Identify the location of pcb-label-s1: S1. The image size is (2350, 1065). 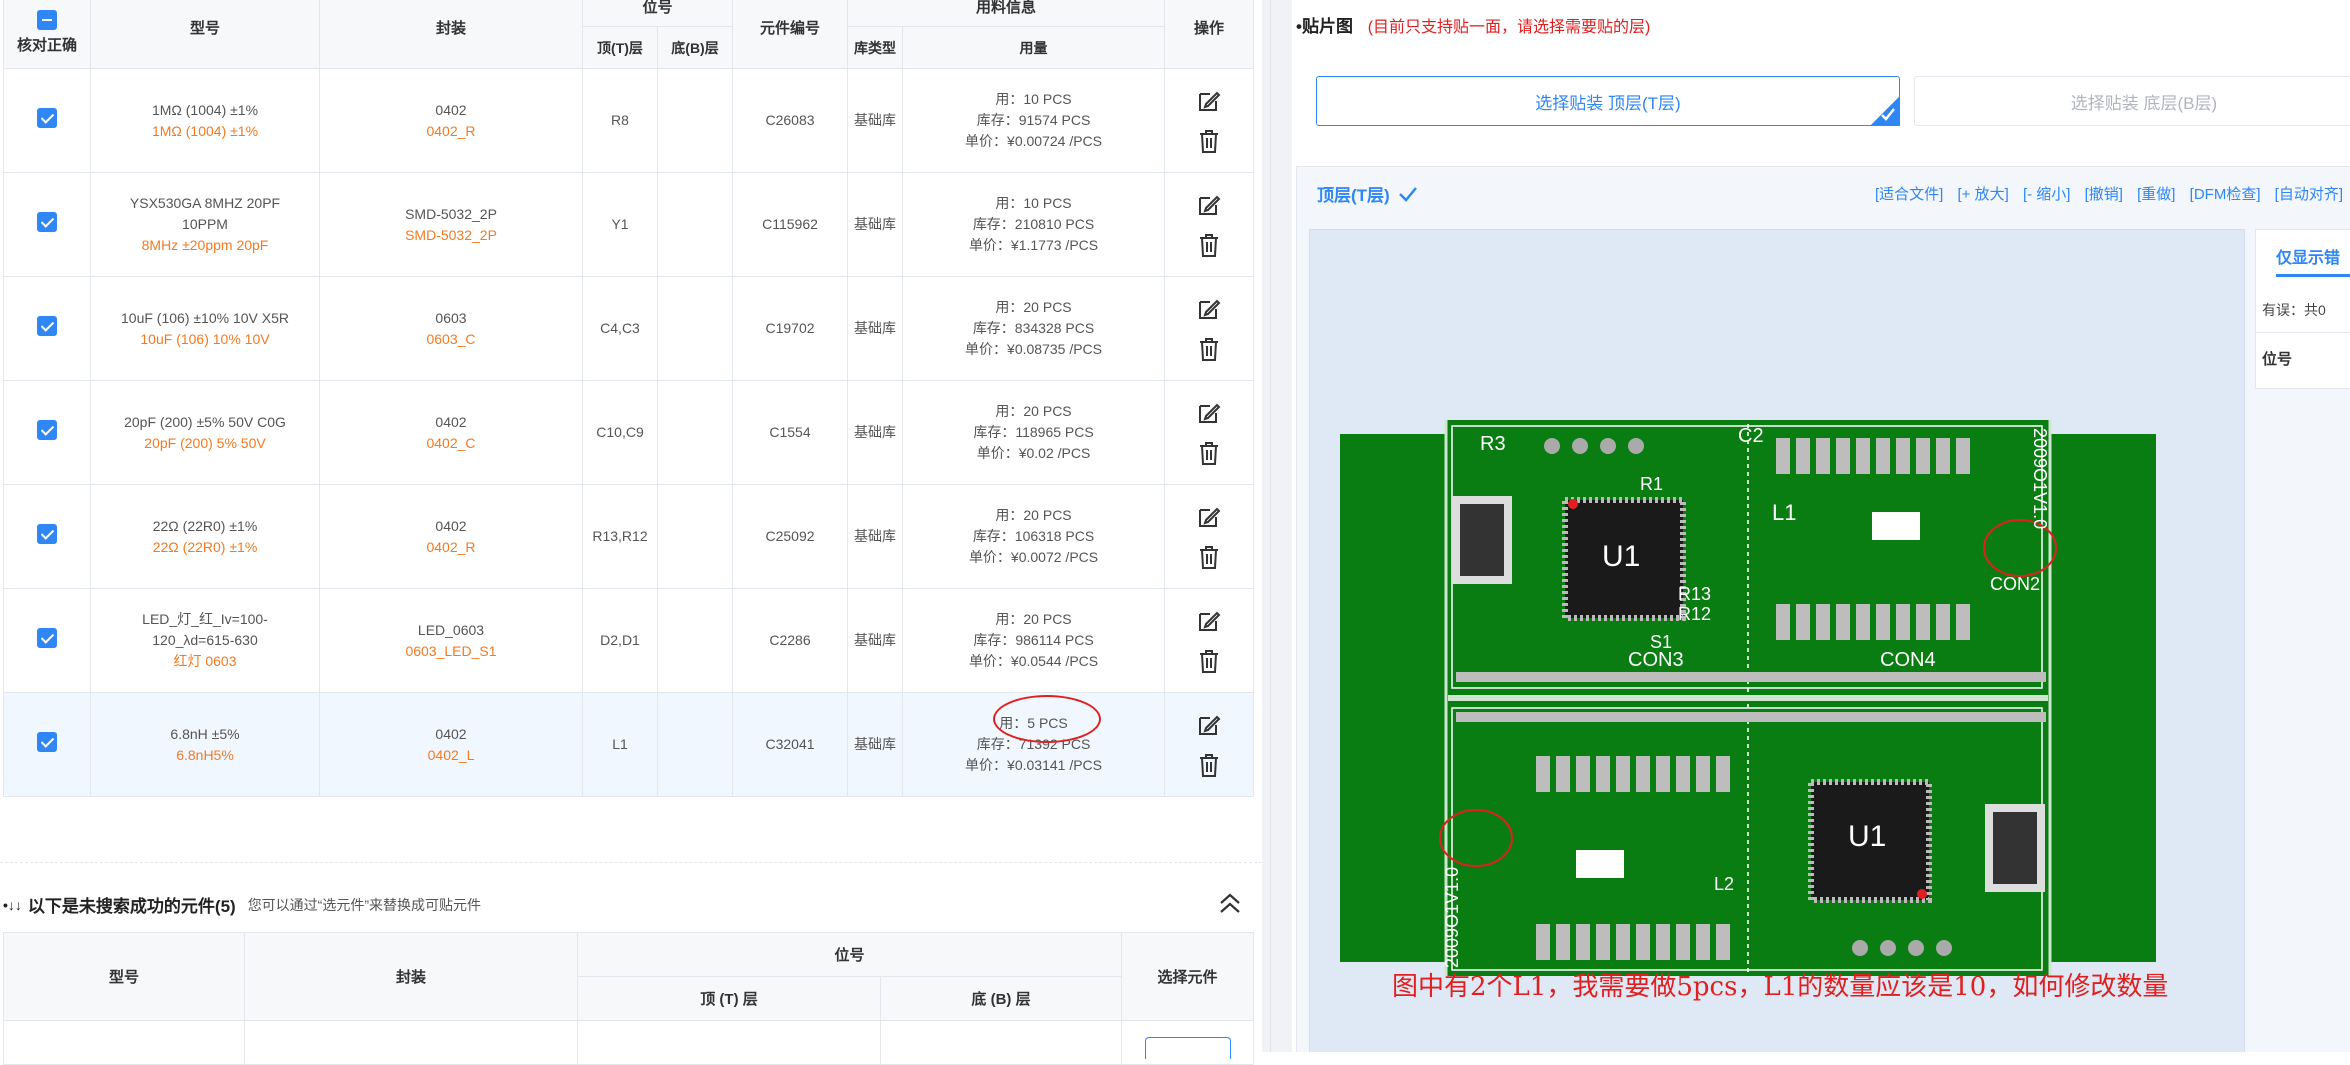
(1661, 642).